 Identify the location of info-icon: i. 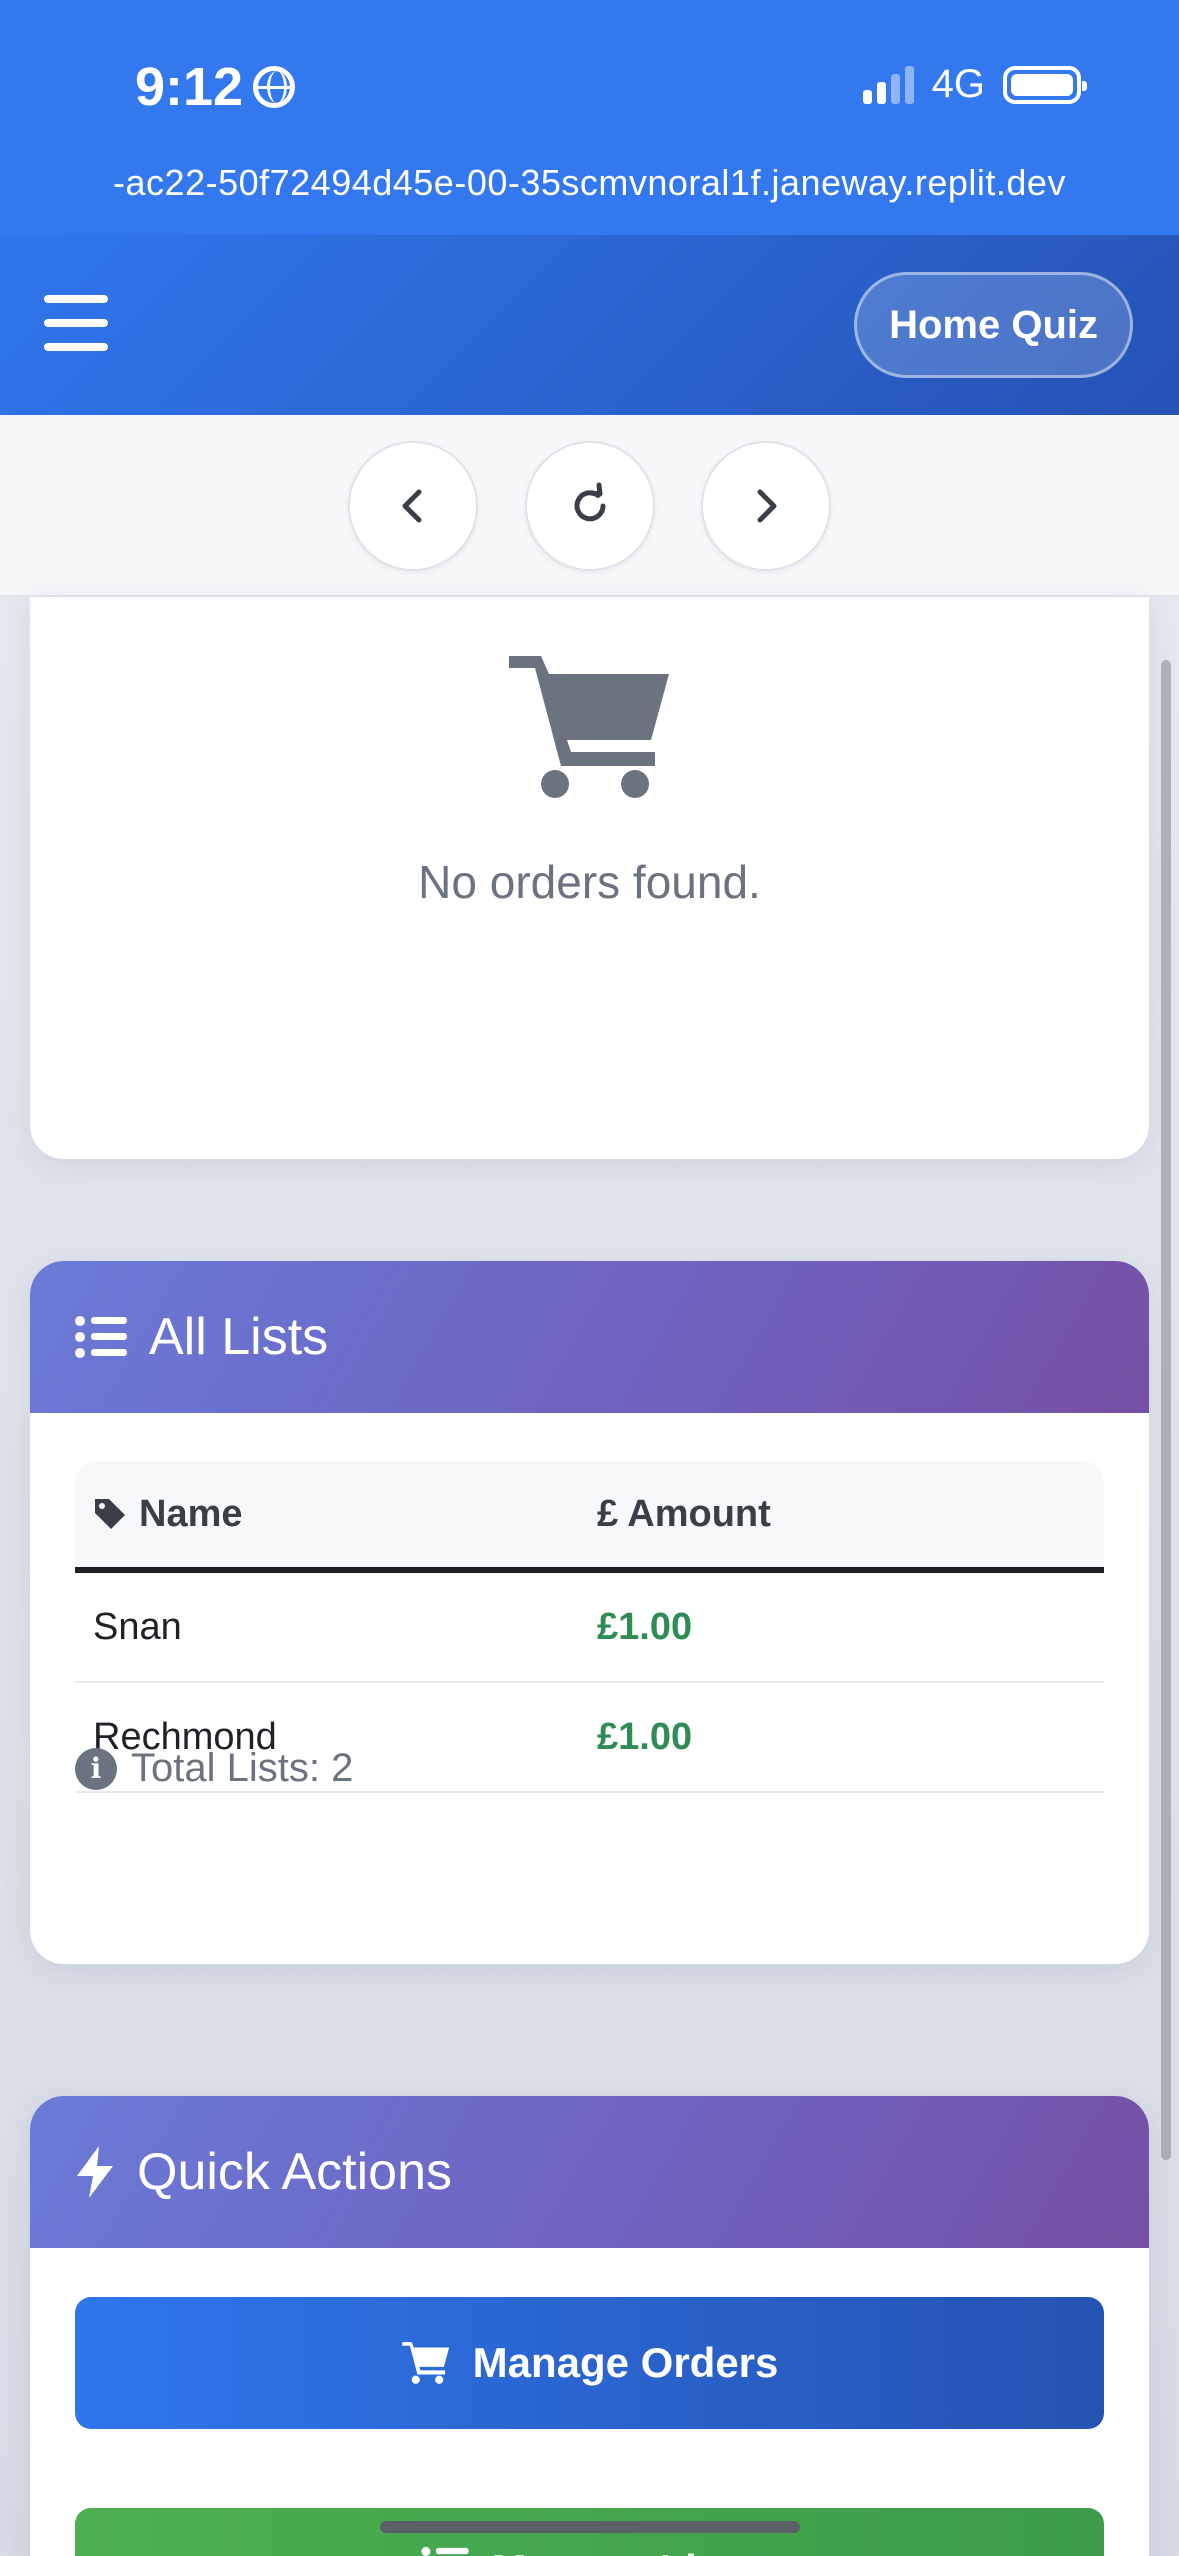
(96, 1768).